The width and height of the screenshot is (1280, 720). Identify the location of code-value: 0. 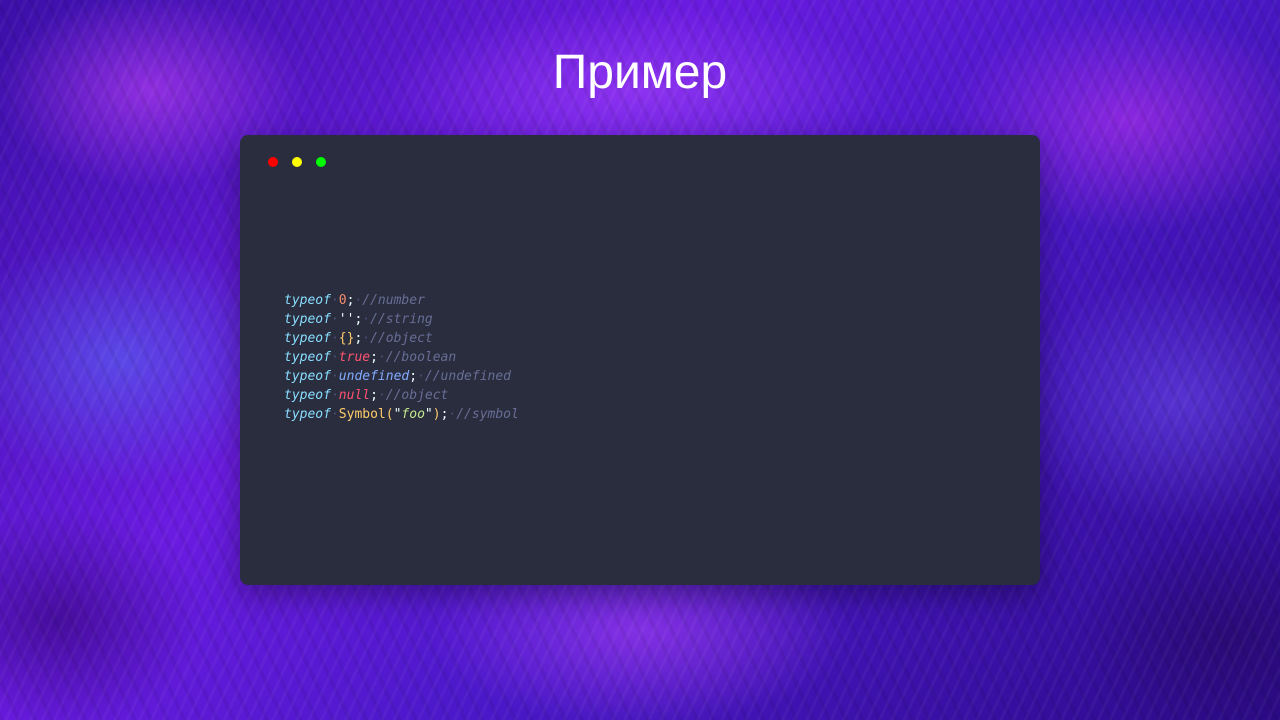
(342, 300).